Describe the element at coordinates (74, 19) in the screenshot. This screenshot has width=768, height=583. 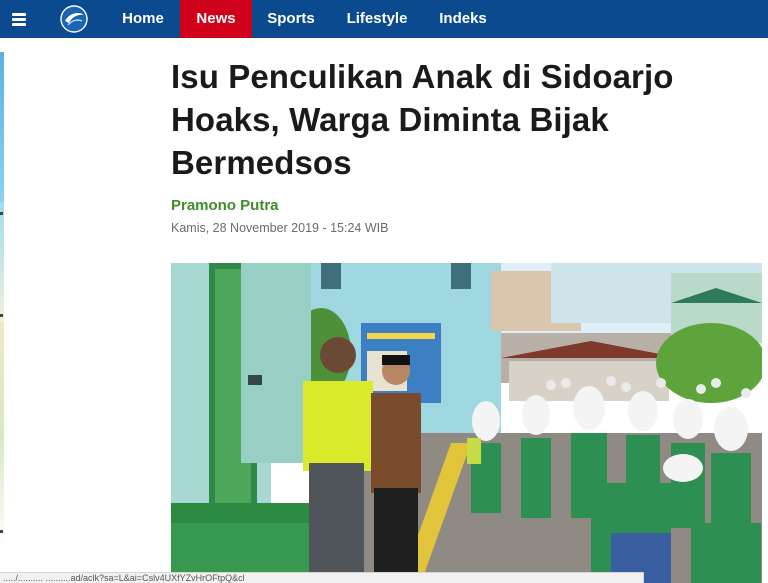
I see `site-logo` at that location.